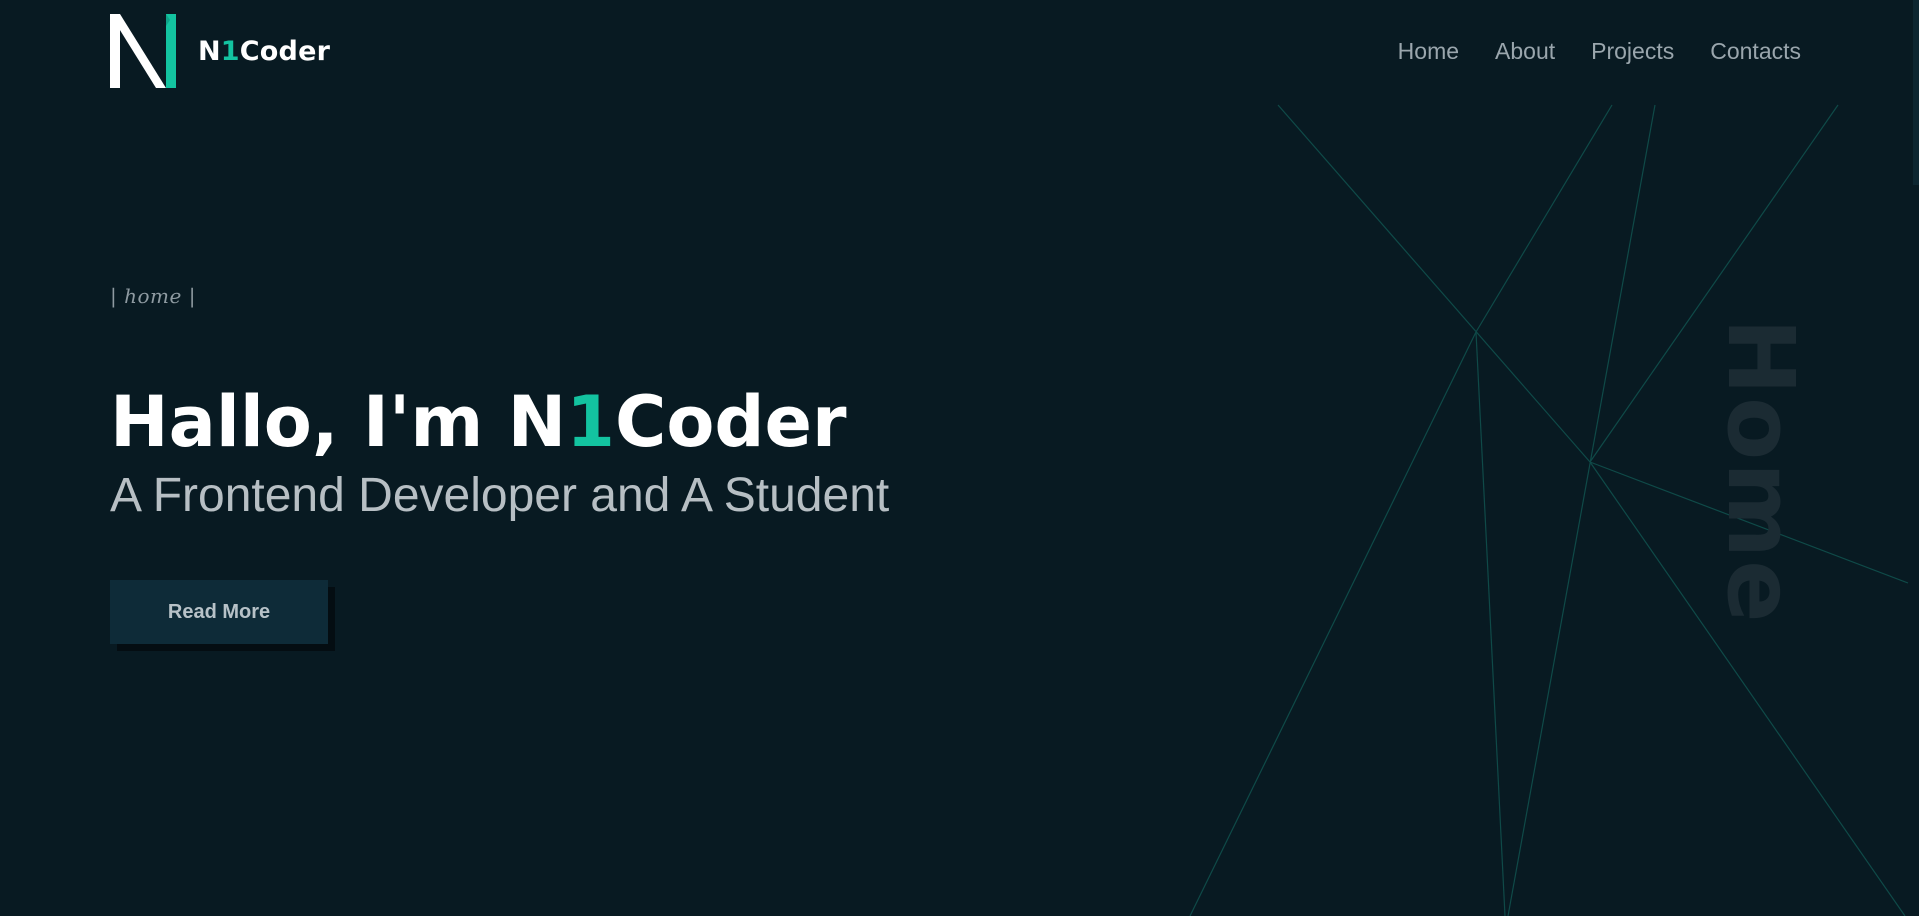 This screenshot has height=916, width=1919. What do you see at coordinates (219, 612) in the screenshot?
I see `read-more-button: Read More` at bounding box center [219, 612].